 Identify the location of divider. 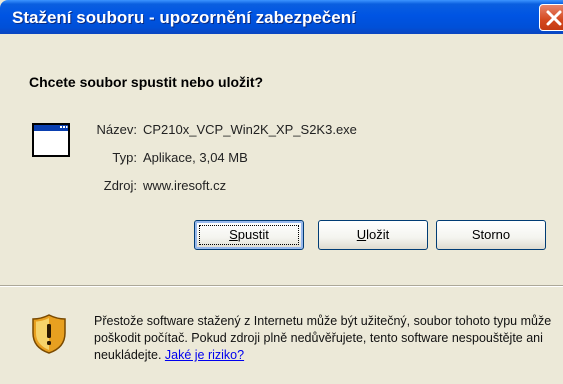
(281, 286).